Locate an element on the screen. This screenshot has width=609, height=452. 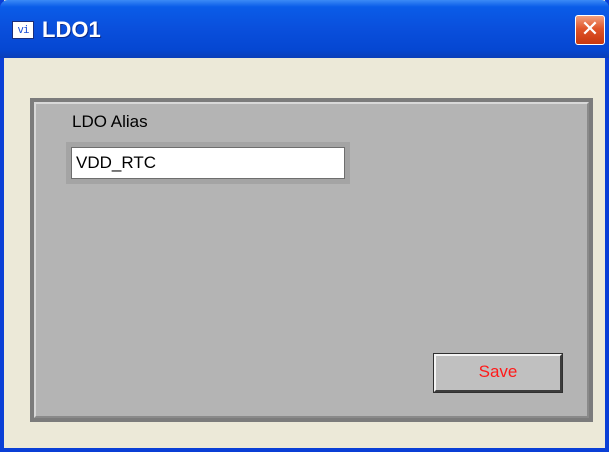
window-title: LDO1 is located at coordinates (71, 29).